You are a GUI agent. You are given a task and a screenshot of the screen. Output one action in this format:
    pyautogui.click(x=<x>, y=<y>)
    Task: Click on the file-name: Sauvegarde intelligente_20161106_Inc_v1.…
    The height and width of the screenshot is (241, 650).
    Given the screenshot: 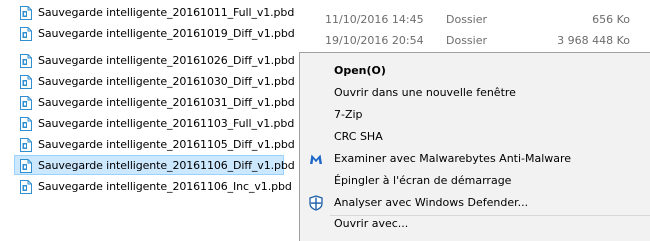 What is the action you would take?
    pyautogui.click(x=165, y=186)
    